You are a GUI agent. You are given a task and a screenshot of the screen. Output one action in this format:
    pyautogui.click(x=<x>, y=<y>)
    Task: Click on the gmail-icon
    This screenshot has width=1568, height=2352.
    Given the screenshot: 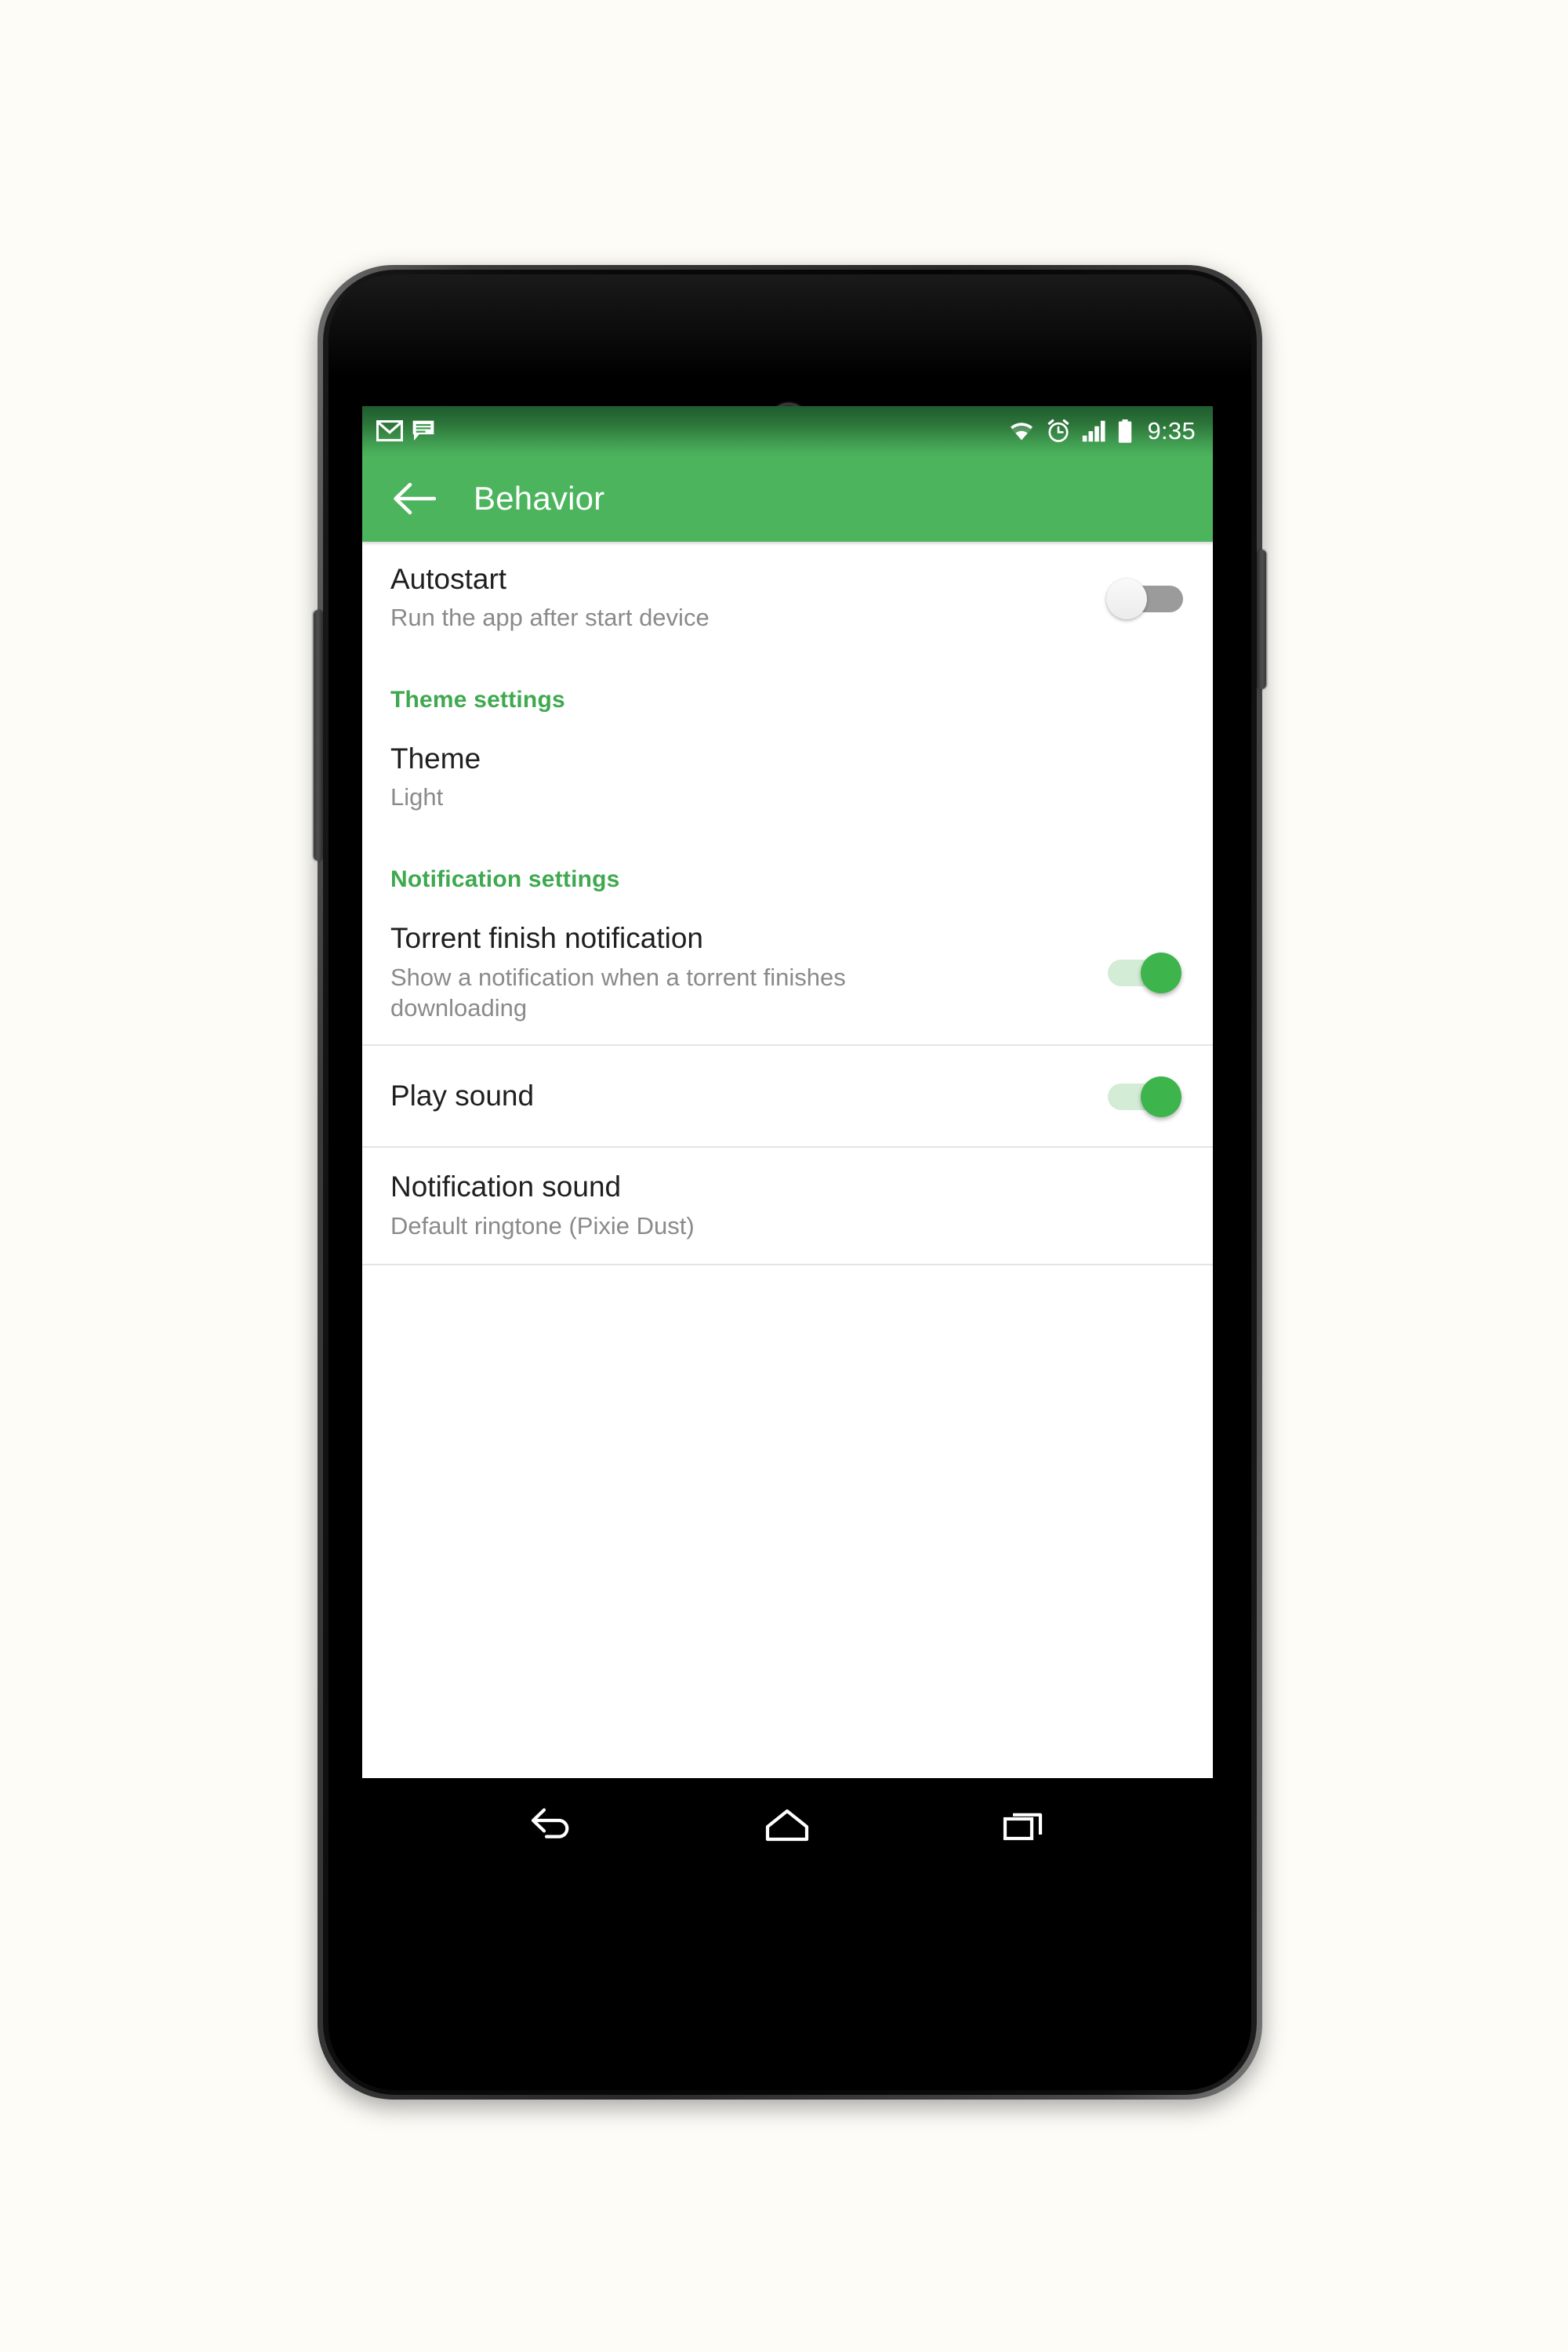 What is the action you would take?
    pyautogui.click(x=389, y=431)
    